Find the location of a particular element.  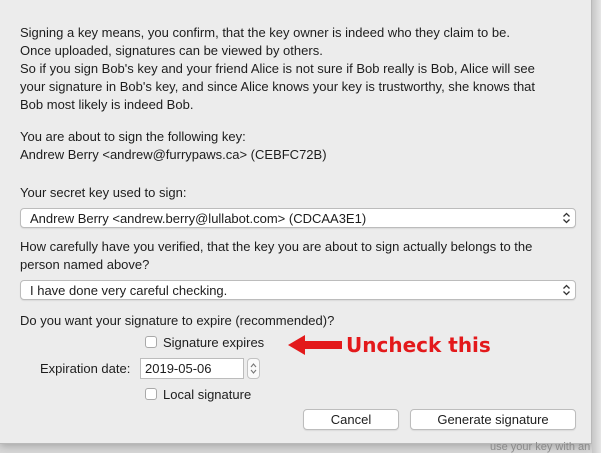

stepper-arrows-icon is located at coordinates (253, 368).